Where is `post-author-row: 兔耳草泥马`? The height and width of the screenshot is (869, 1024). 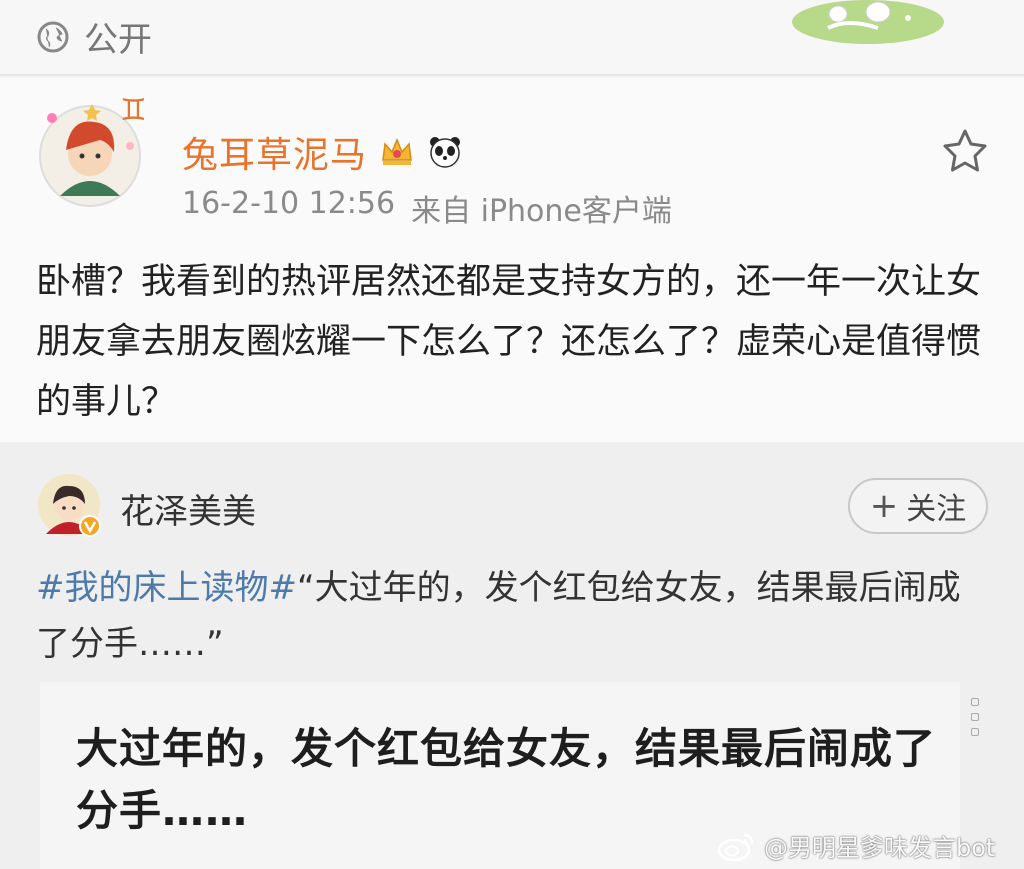 post-author-row: 兔耳草泥马 is located at coordinates (322, 152).